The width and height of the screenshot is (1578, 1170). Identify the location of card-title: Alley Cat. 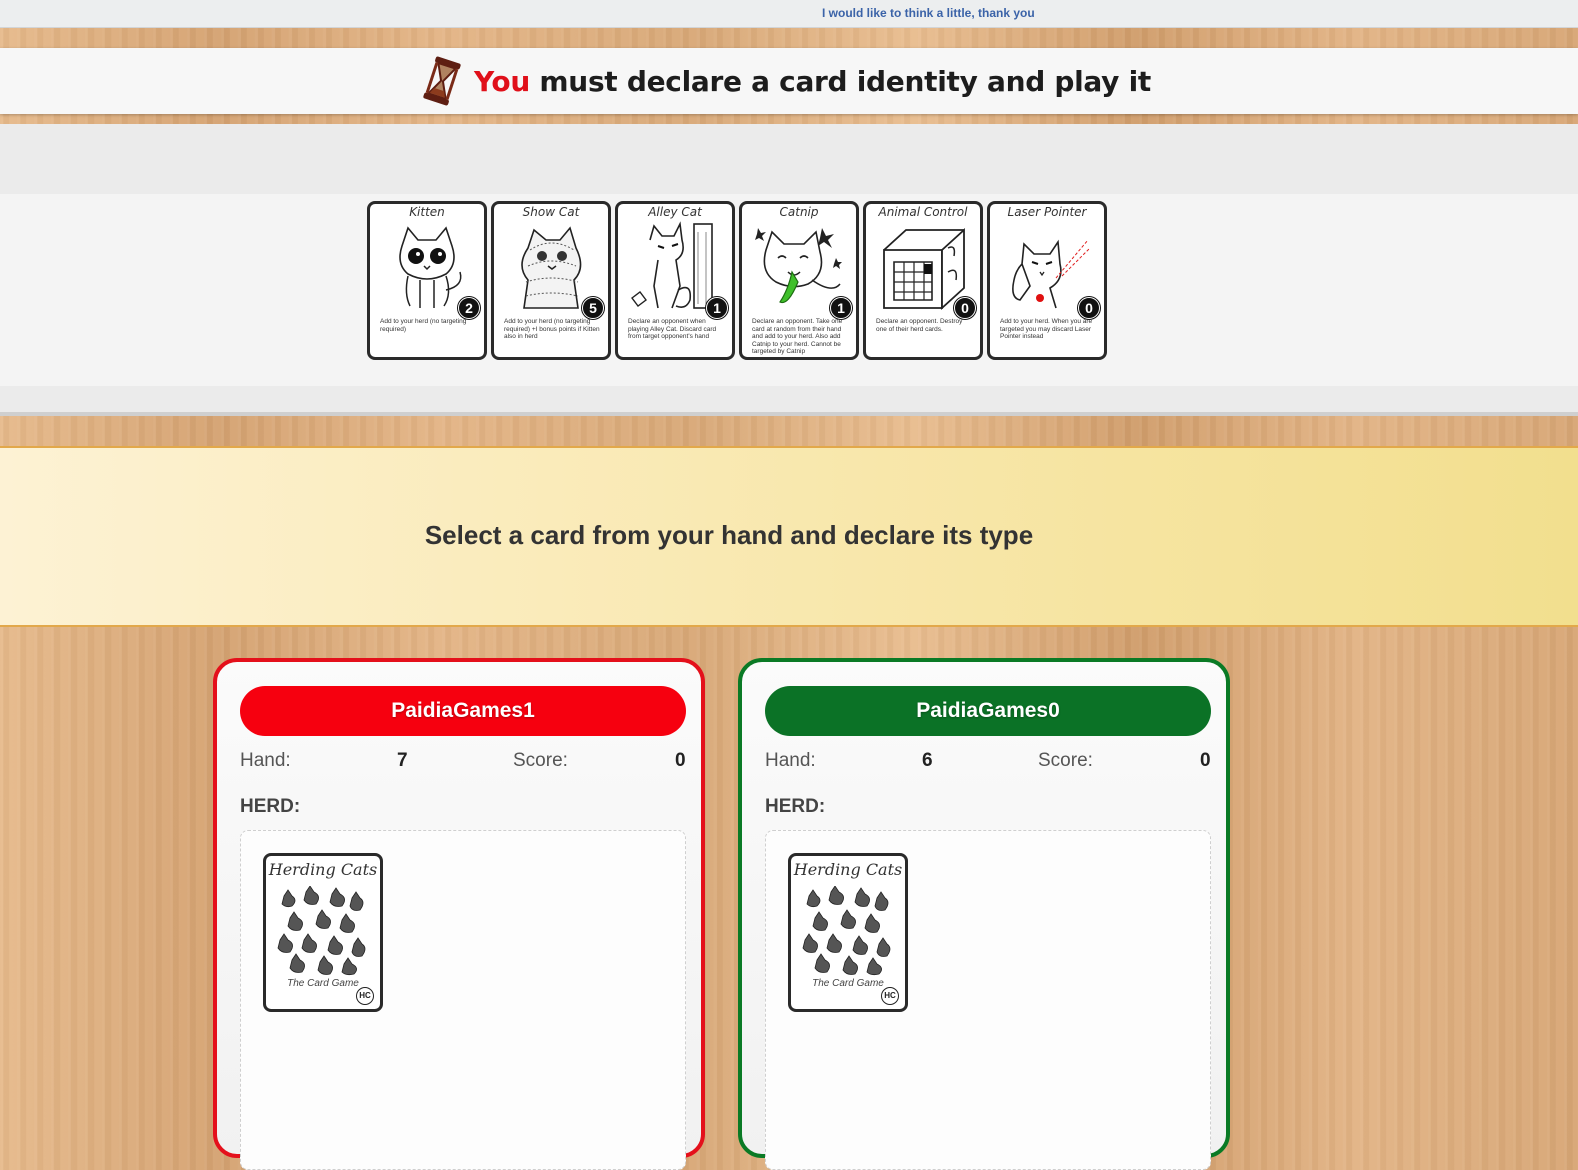
(675, 212).